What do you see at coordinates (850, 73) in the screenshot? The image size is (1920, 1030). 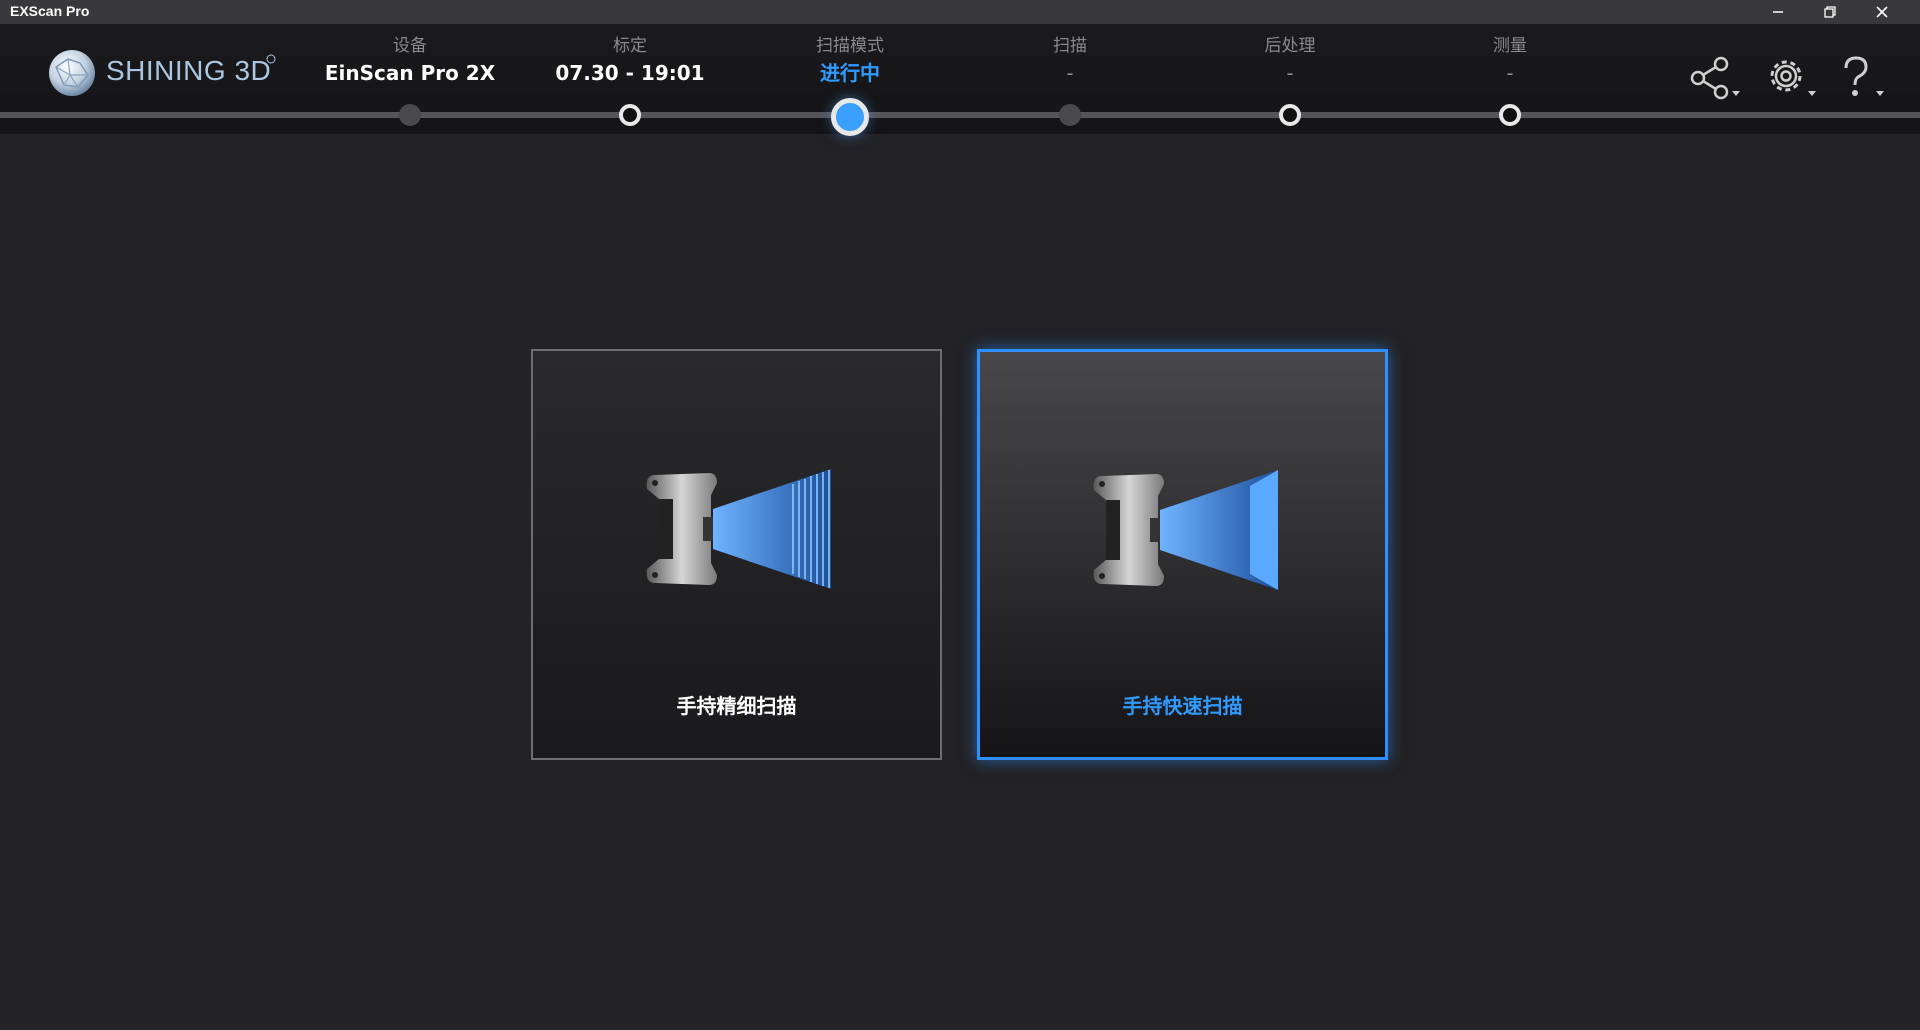 I see `step-value: 进行中` at bounding box center [850, 73].